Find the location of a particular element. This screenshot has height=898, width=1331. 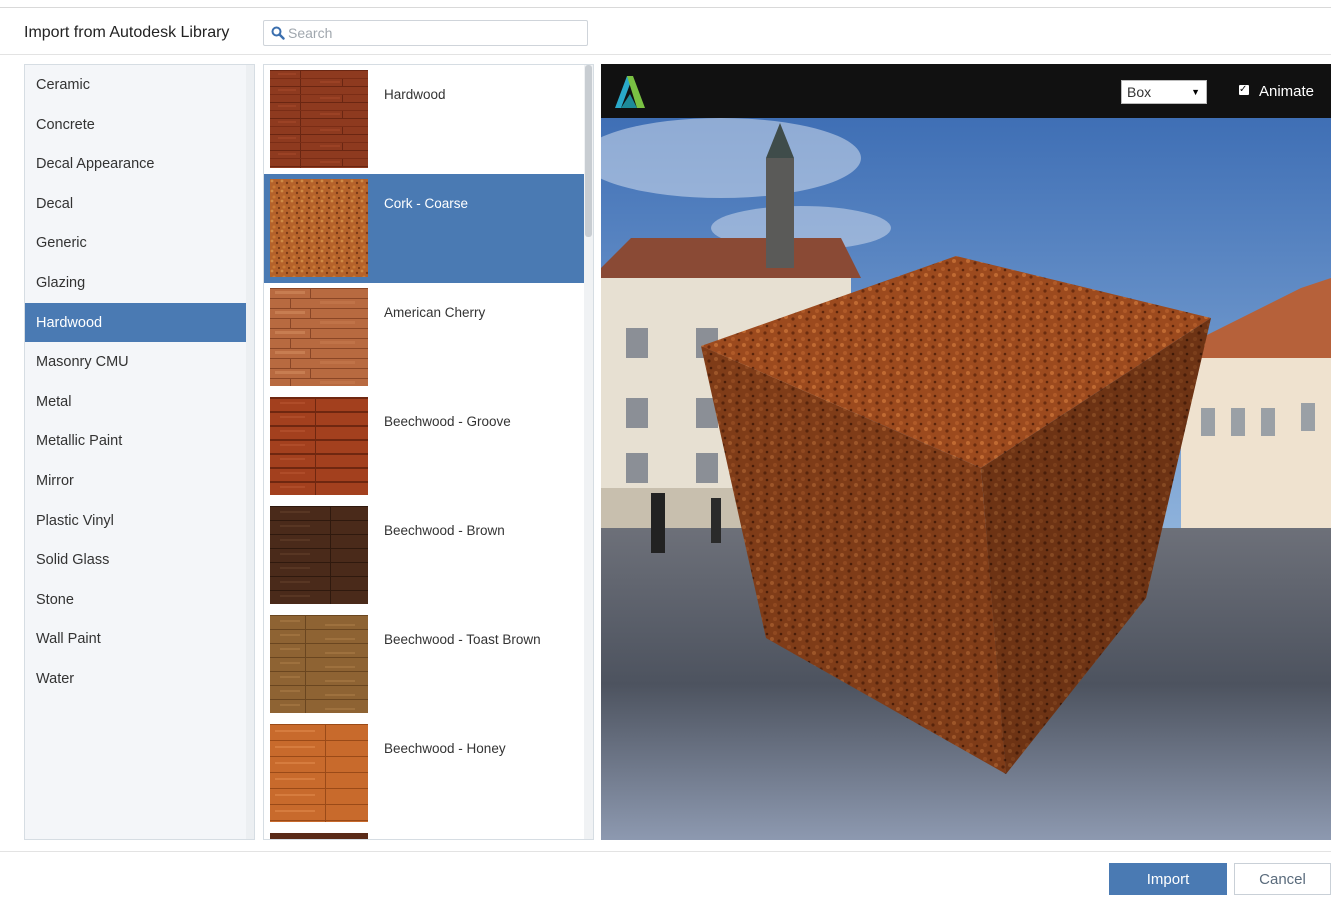

category-item-metal: Metal is located at coordinates (135, 402).